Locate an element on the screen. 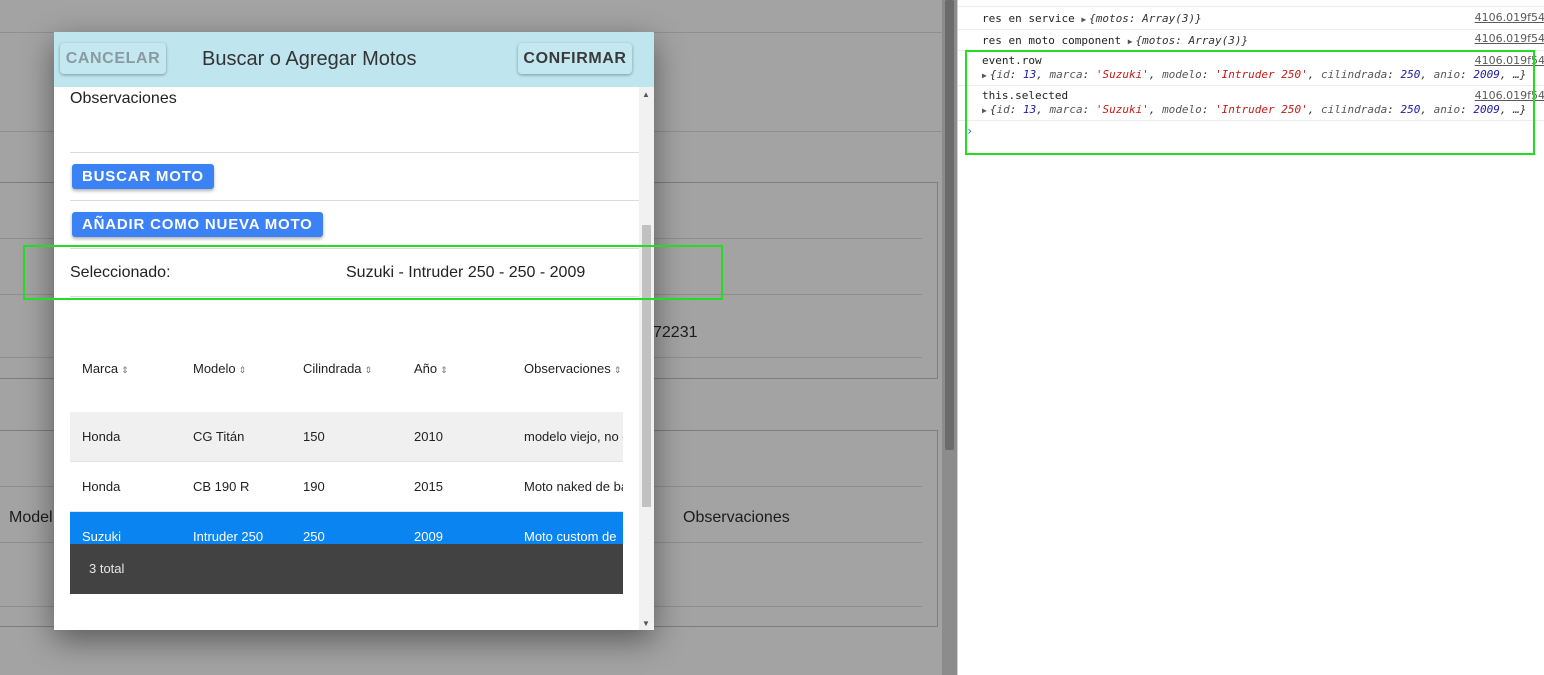 This screenshot has width=1544, height=675. highlight-box-selected is located at coordinates (373, 272).